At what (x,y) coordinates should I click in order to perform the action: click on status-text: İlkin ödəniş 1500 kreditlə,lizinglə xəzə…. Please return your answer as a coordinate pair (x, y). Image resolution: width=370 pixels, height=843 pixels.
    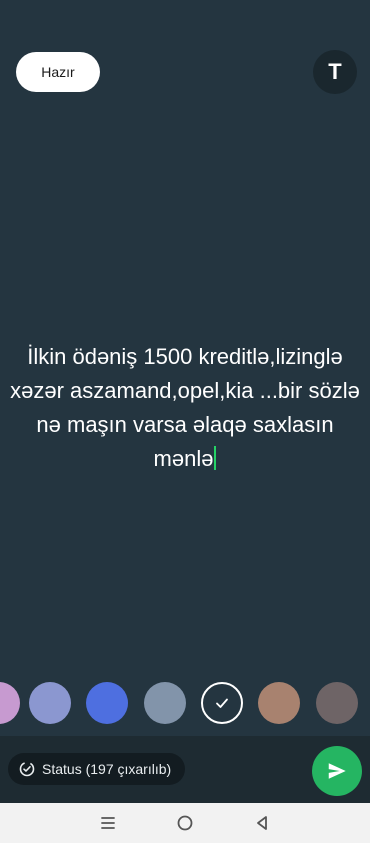
    Looking at the image, I should click on (185, 407).